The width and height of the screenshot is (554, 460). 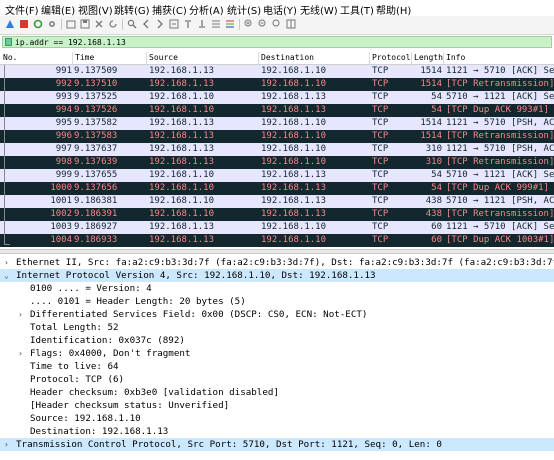 What do you see at coordinates (277, 431) in the screenshot?
I see `tree-item-destination: Destination: 192.168.1.13` at bounding box center [277, 431].